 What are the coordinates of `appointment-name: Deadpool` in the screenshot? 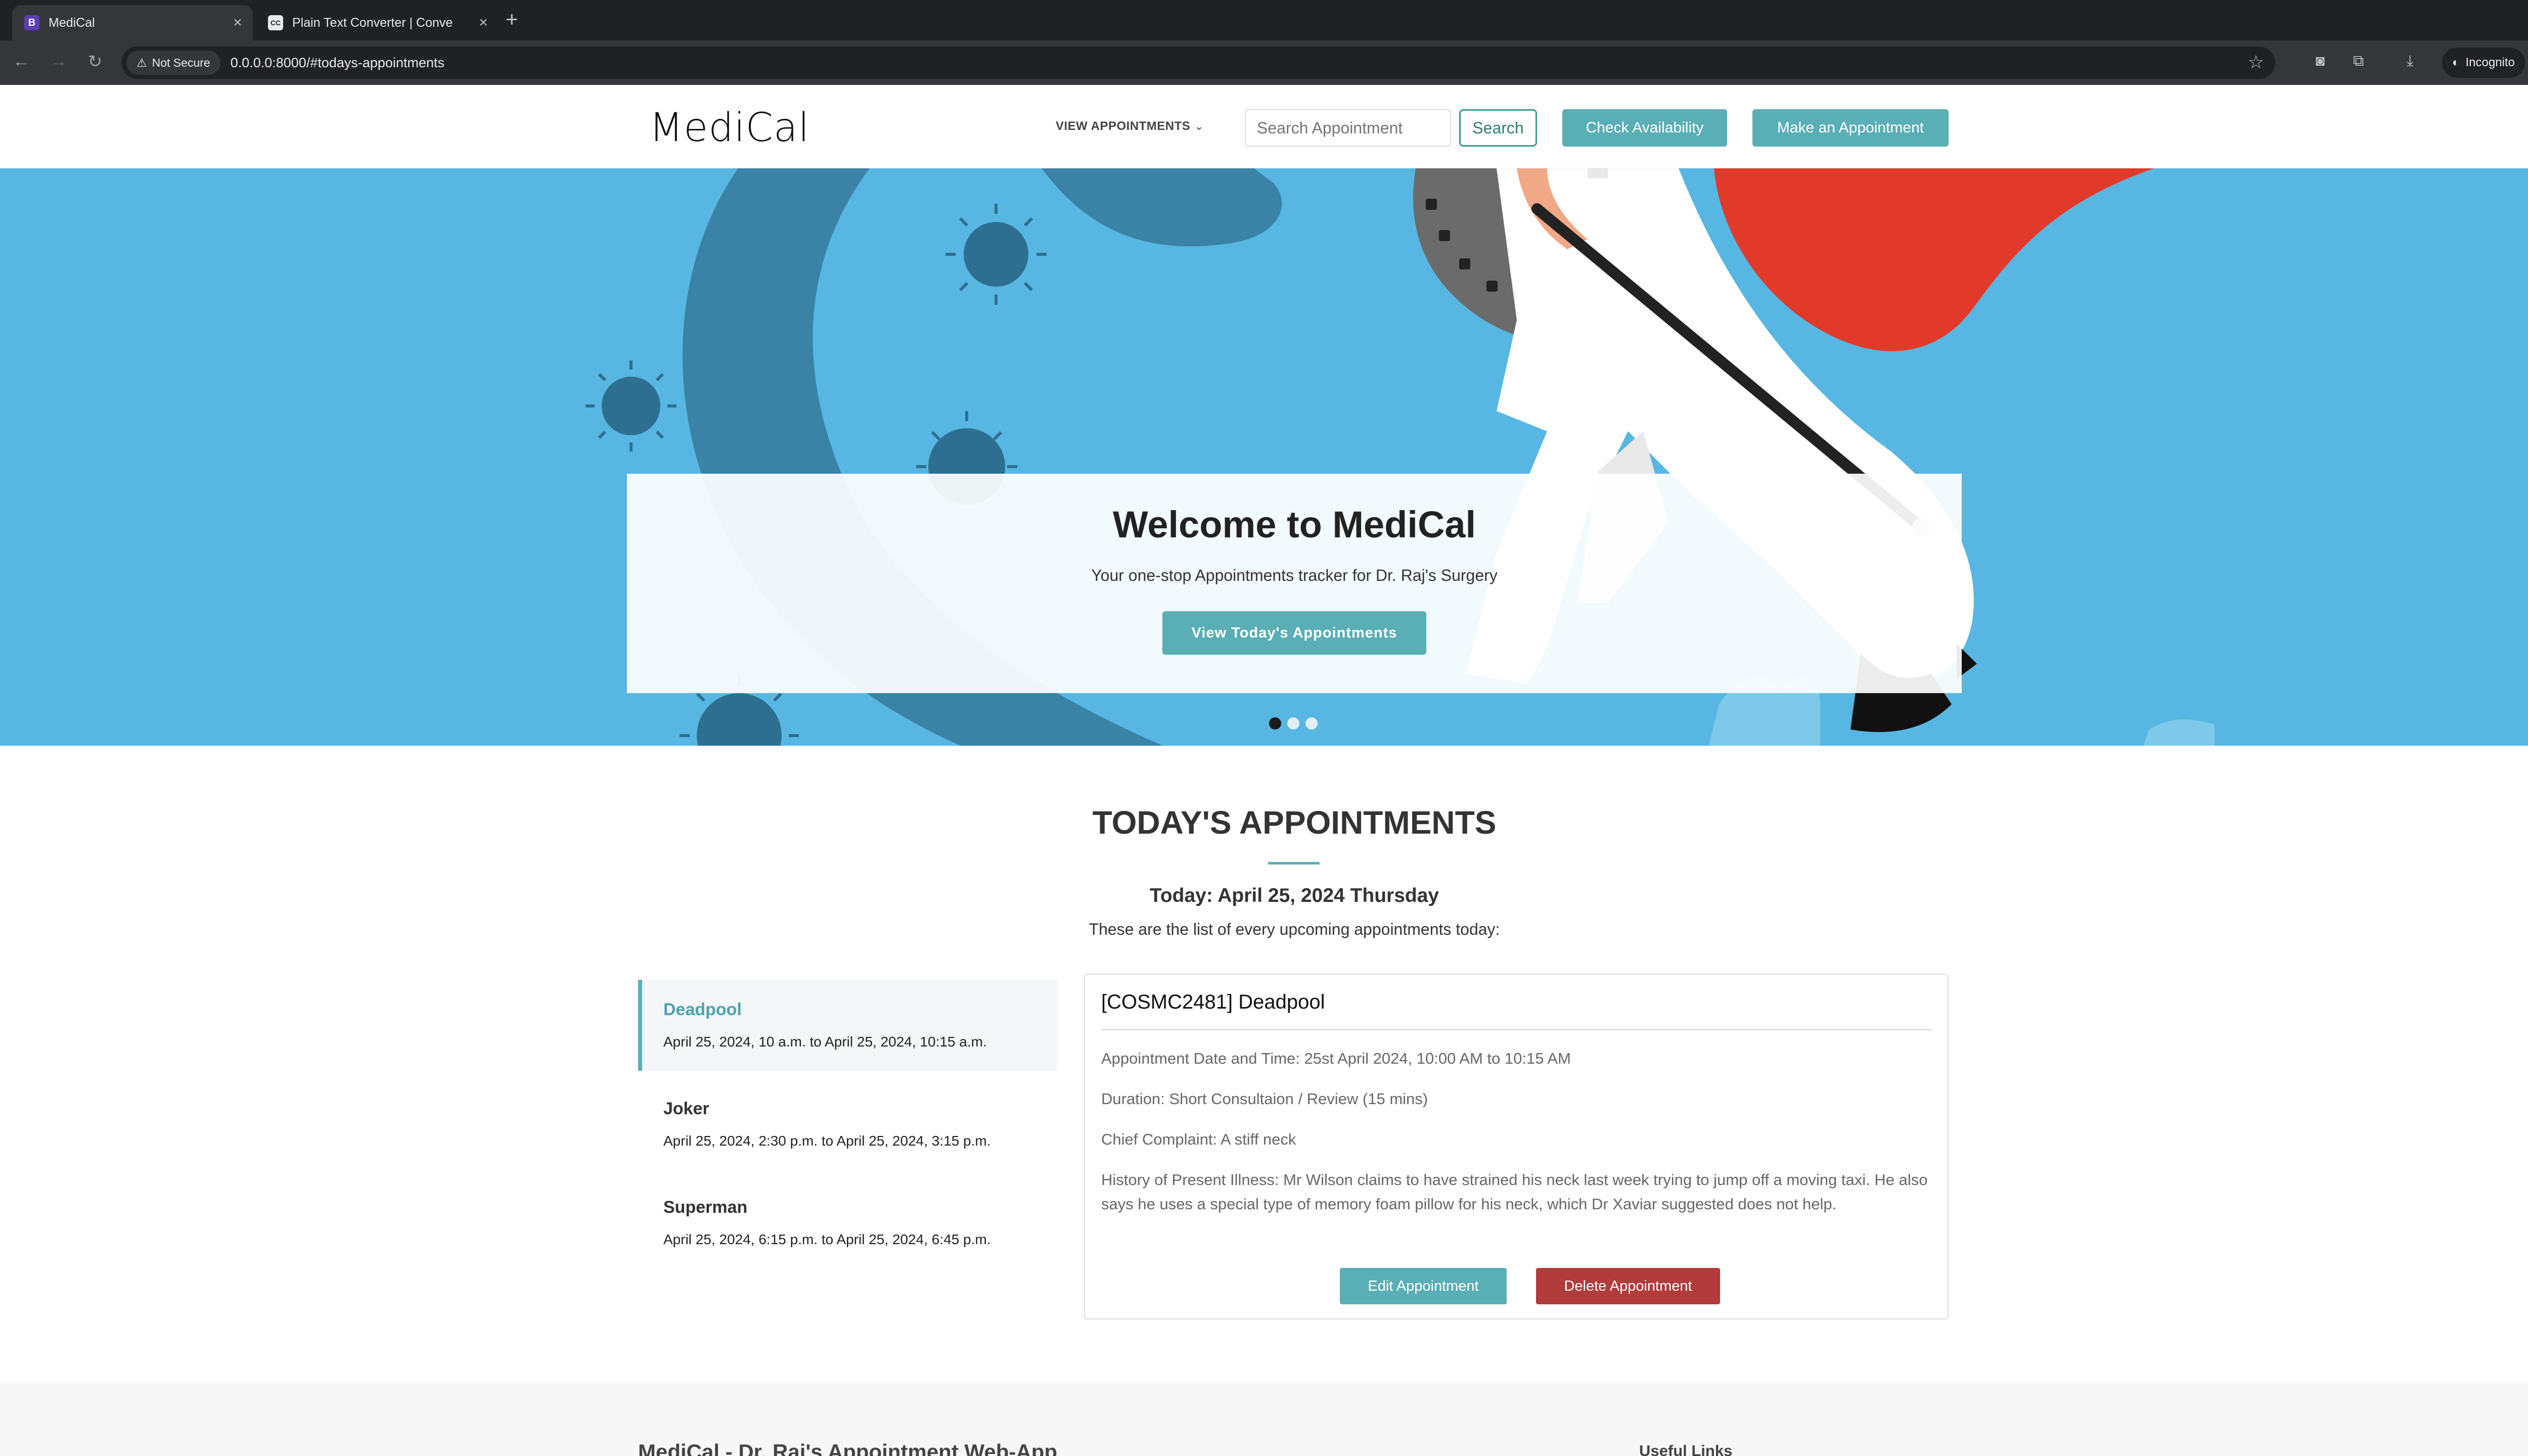 It's located at (703, 1009).